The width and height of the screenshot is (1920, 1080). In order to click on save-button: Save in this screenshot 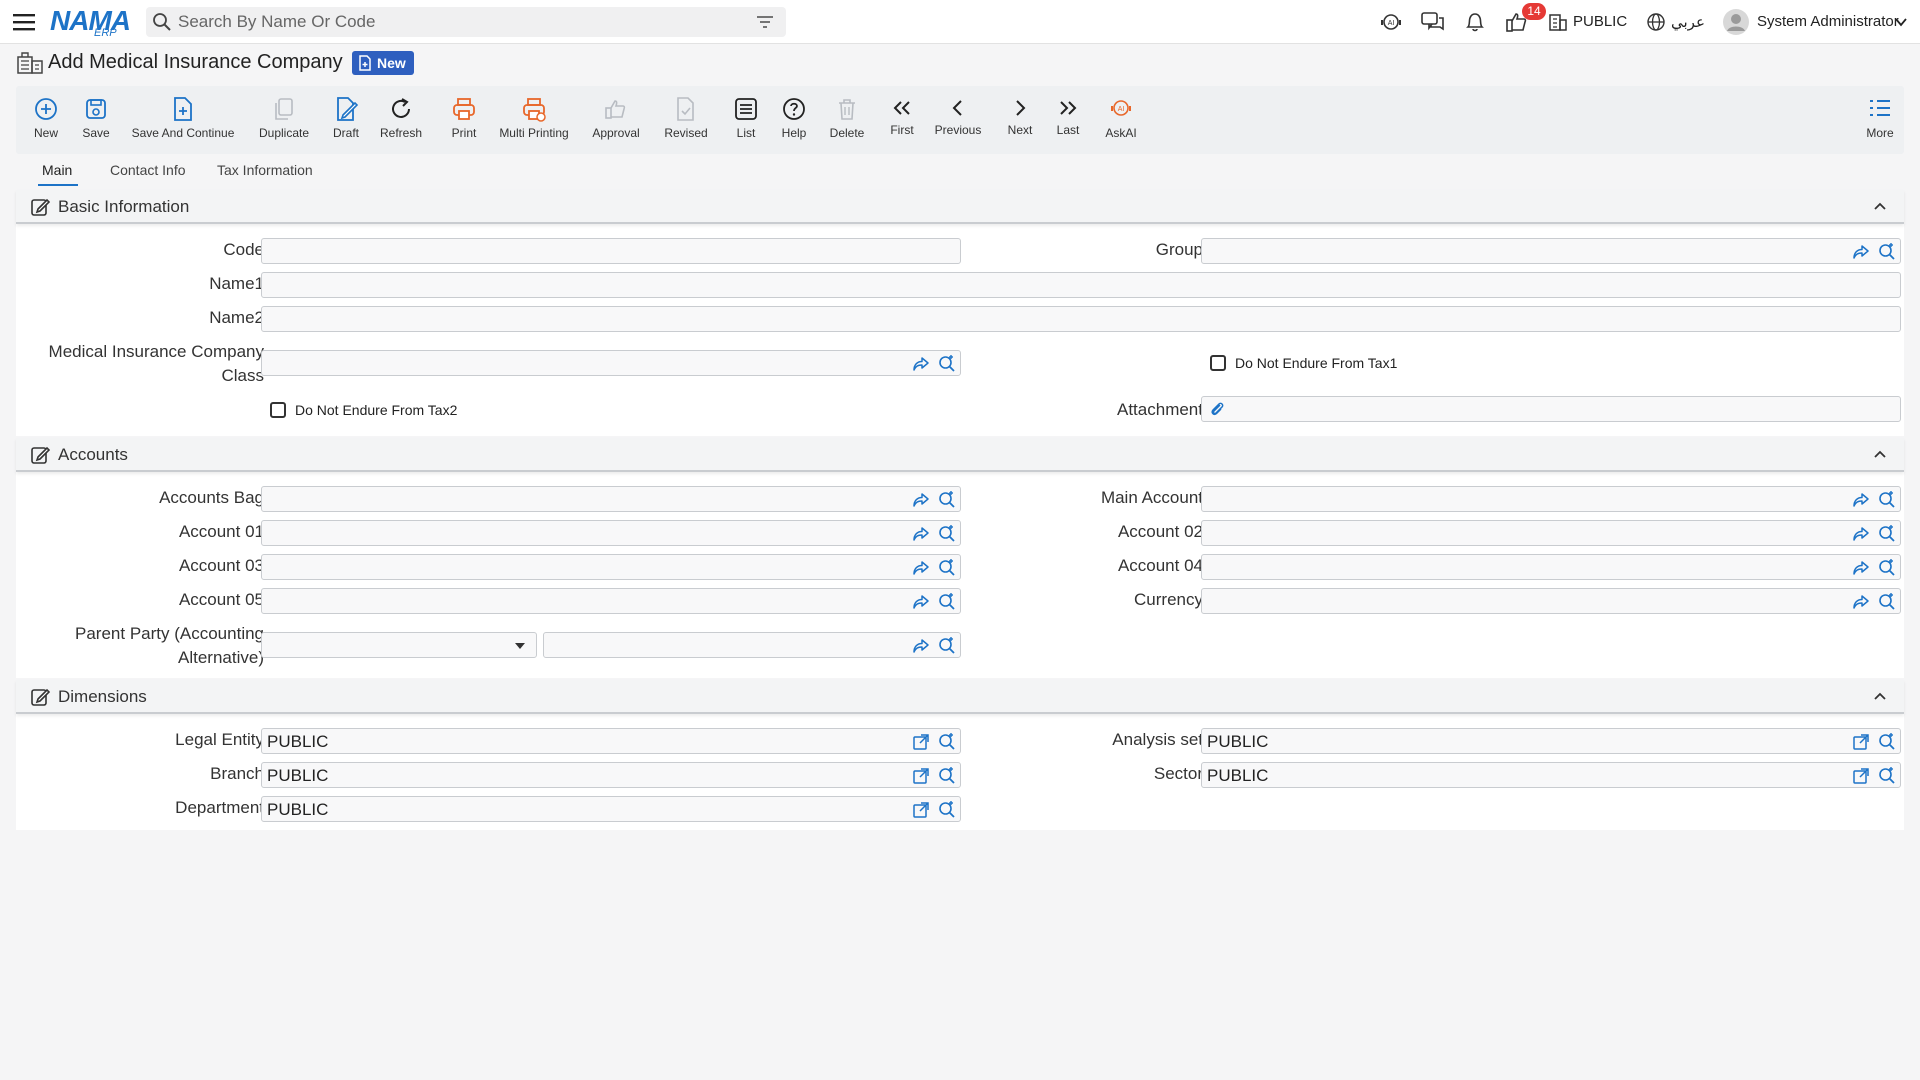, I will do `click(96, 120)`.